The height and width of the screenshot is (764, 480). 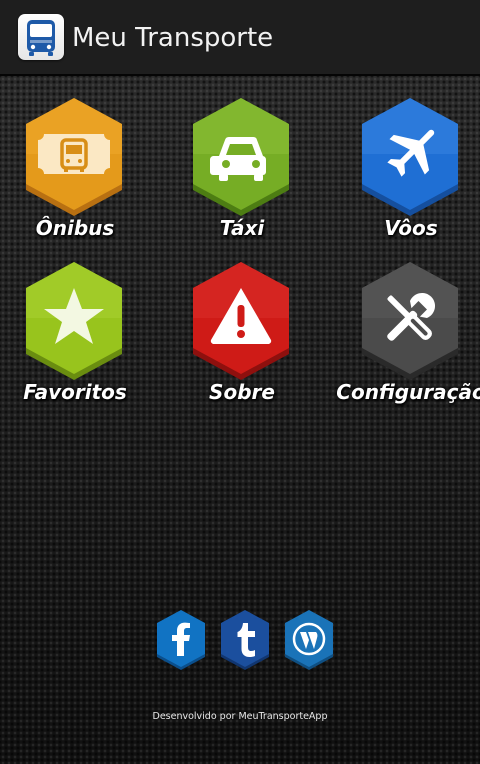 What do you see at coordinates (242, 392) in the screenshot?
I see `menu-item-label: Sobre` at bounding box center [242, 392].